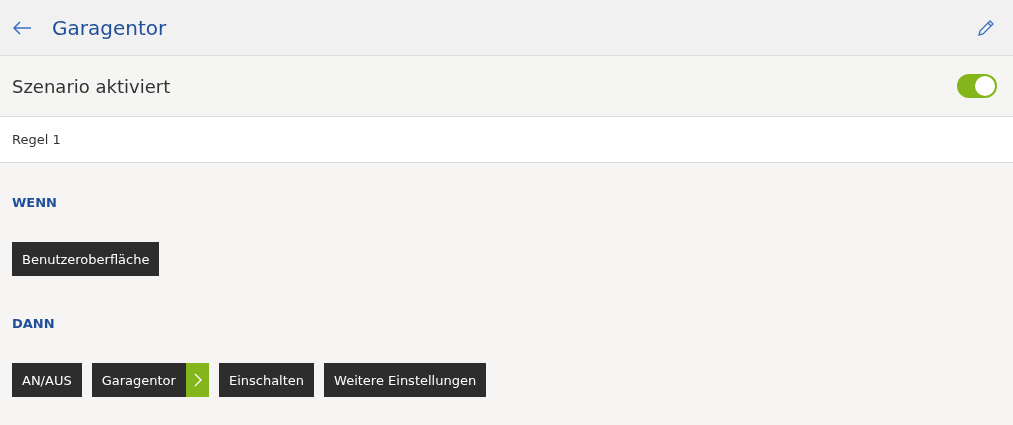 Image resolution: width=1013 pixels, height=425 pixels. What do you see at coordinates (150, 380) in the screenshot?
I see `chip-button: Garagentor` at bounding box center [150, 380].